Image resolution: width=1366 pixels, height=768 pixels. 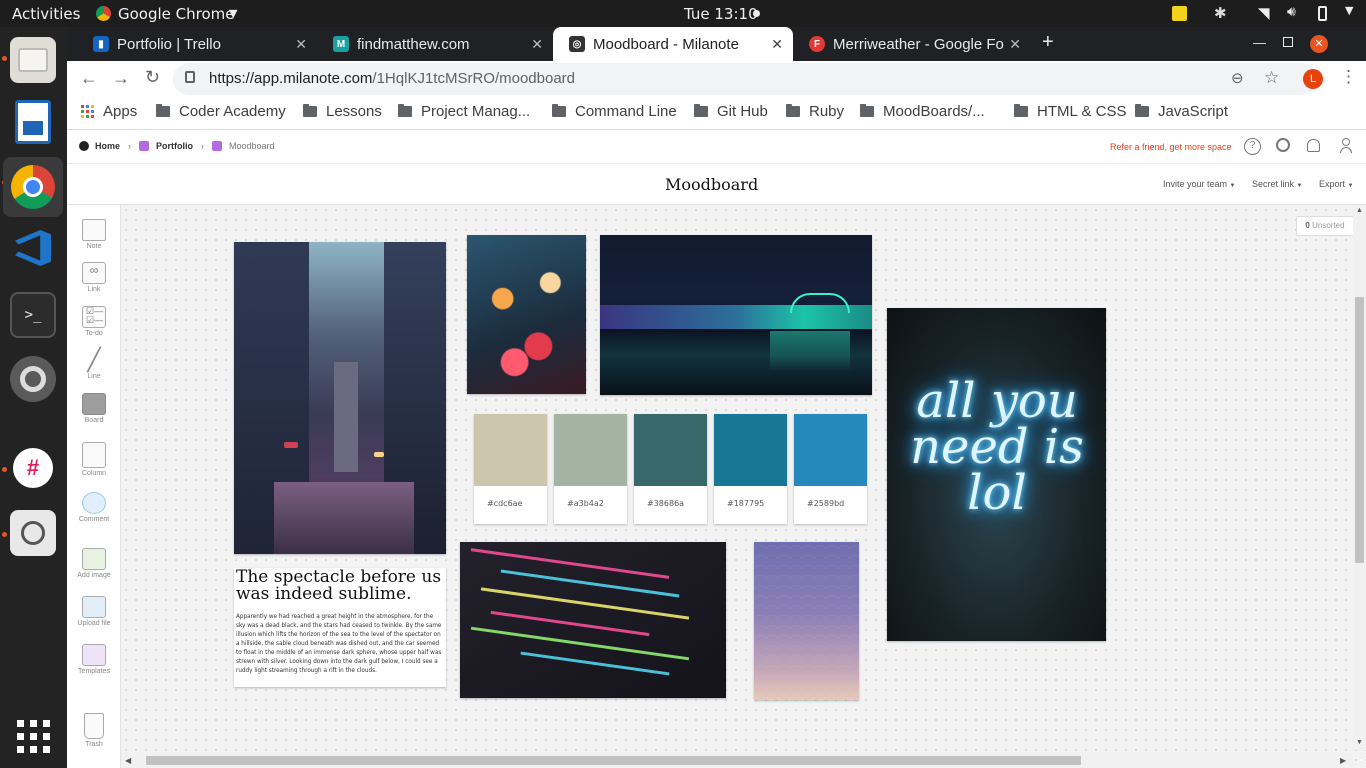 What do you see at coordinates (33, 122) in the screenshot?
I see `writer-icon` at bounding box center [33, 122].